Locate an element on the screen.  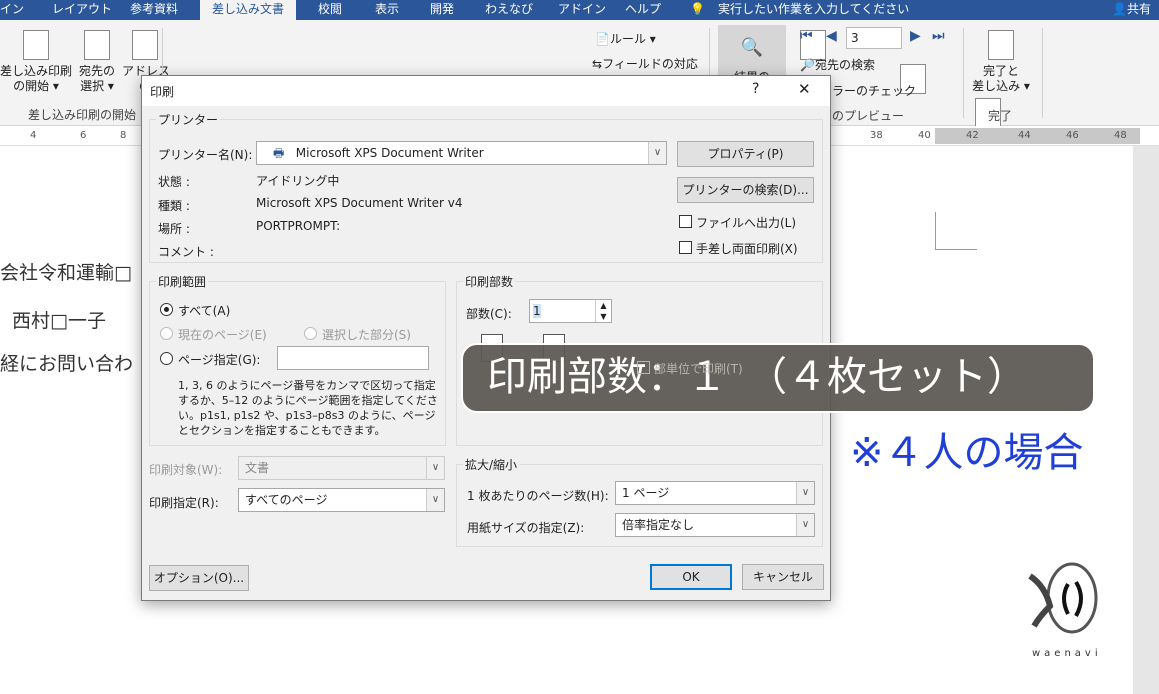
record-number-input: 3 is located at coordinates (874, 38).